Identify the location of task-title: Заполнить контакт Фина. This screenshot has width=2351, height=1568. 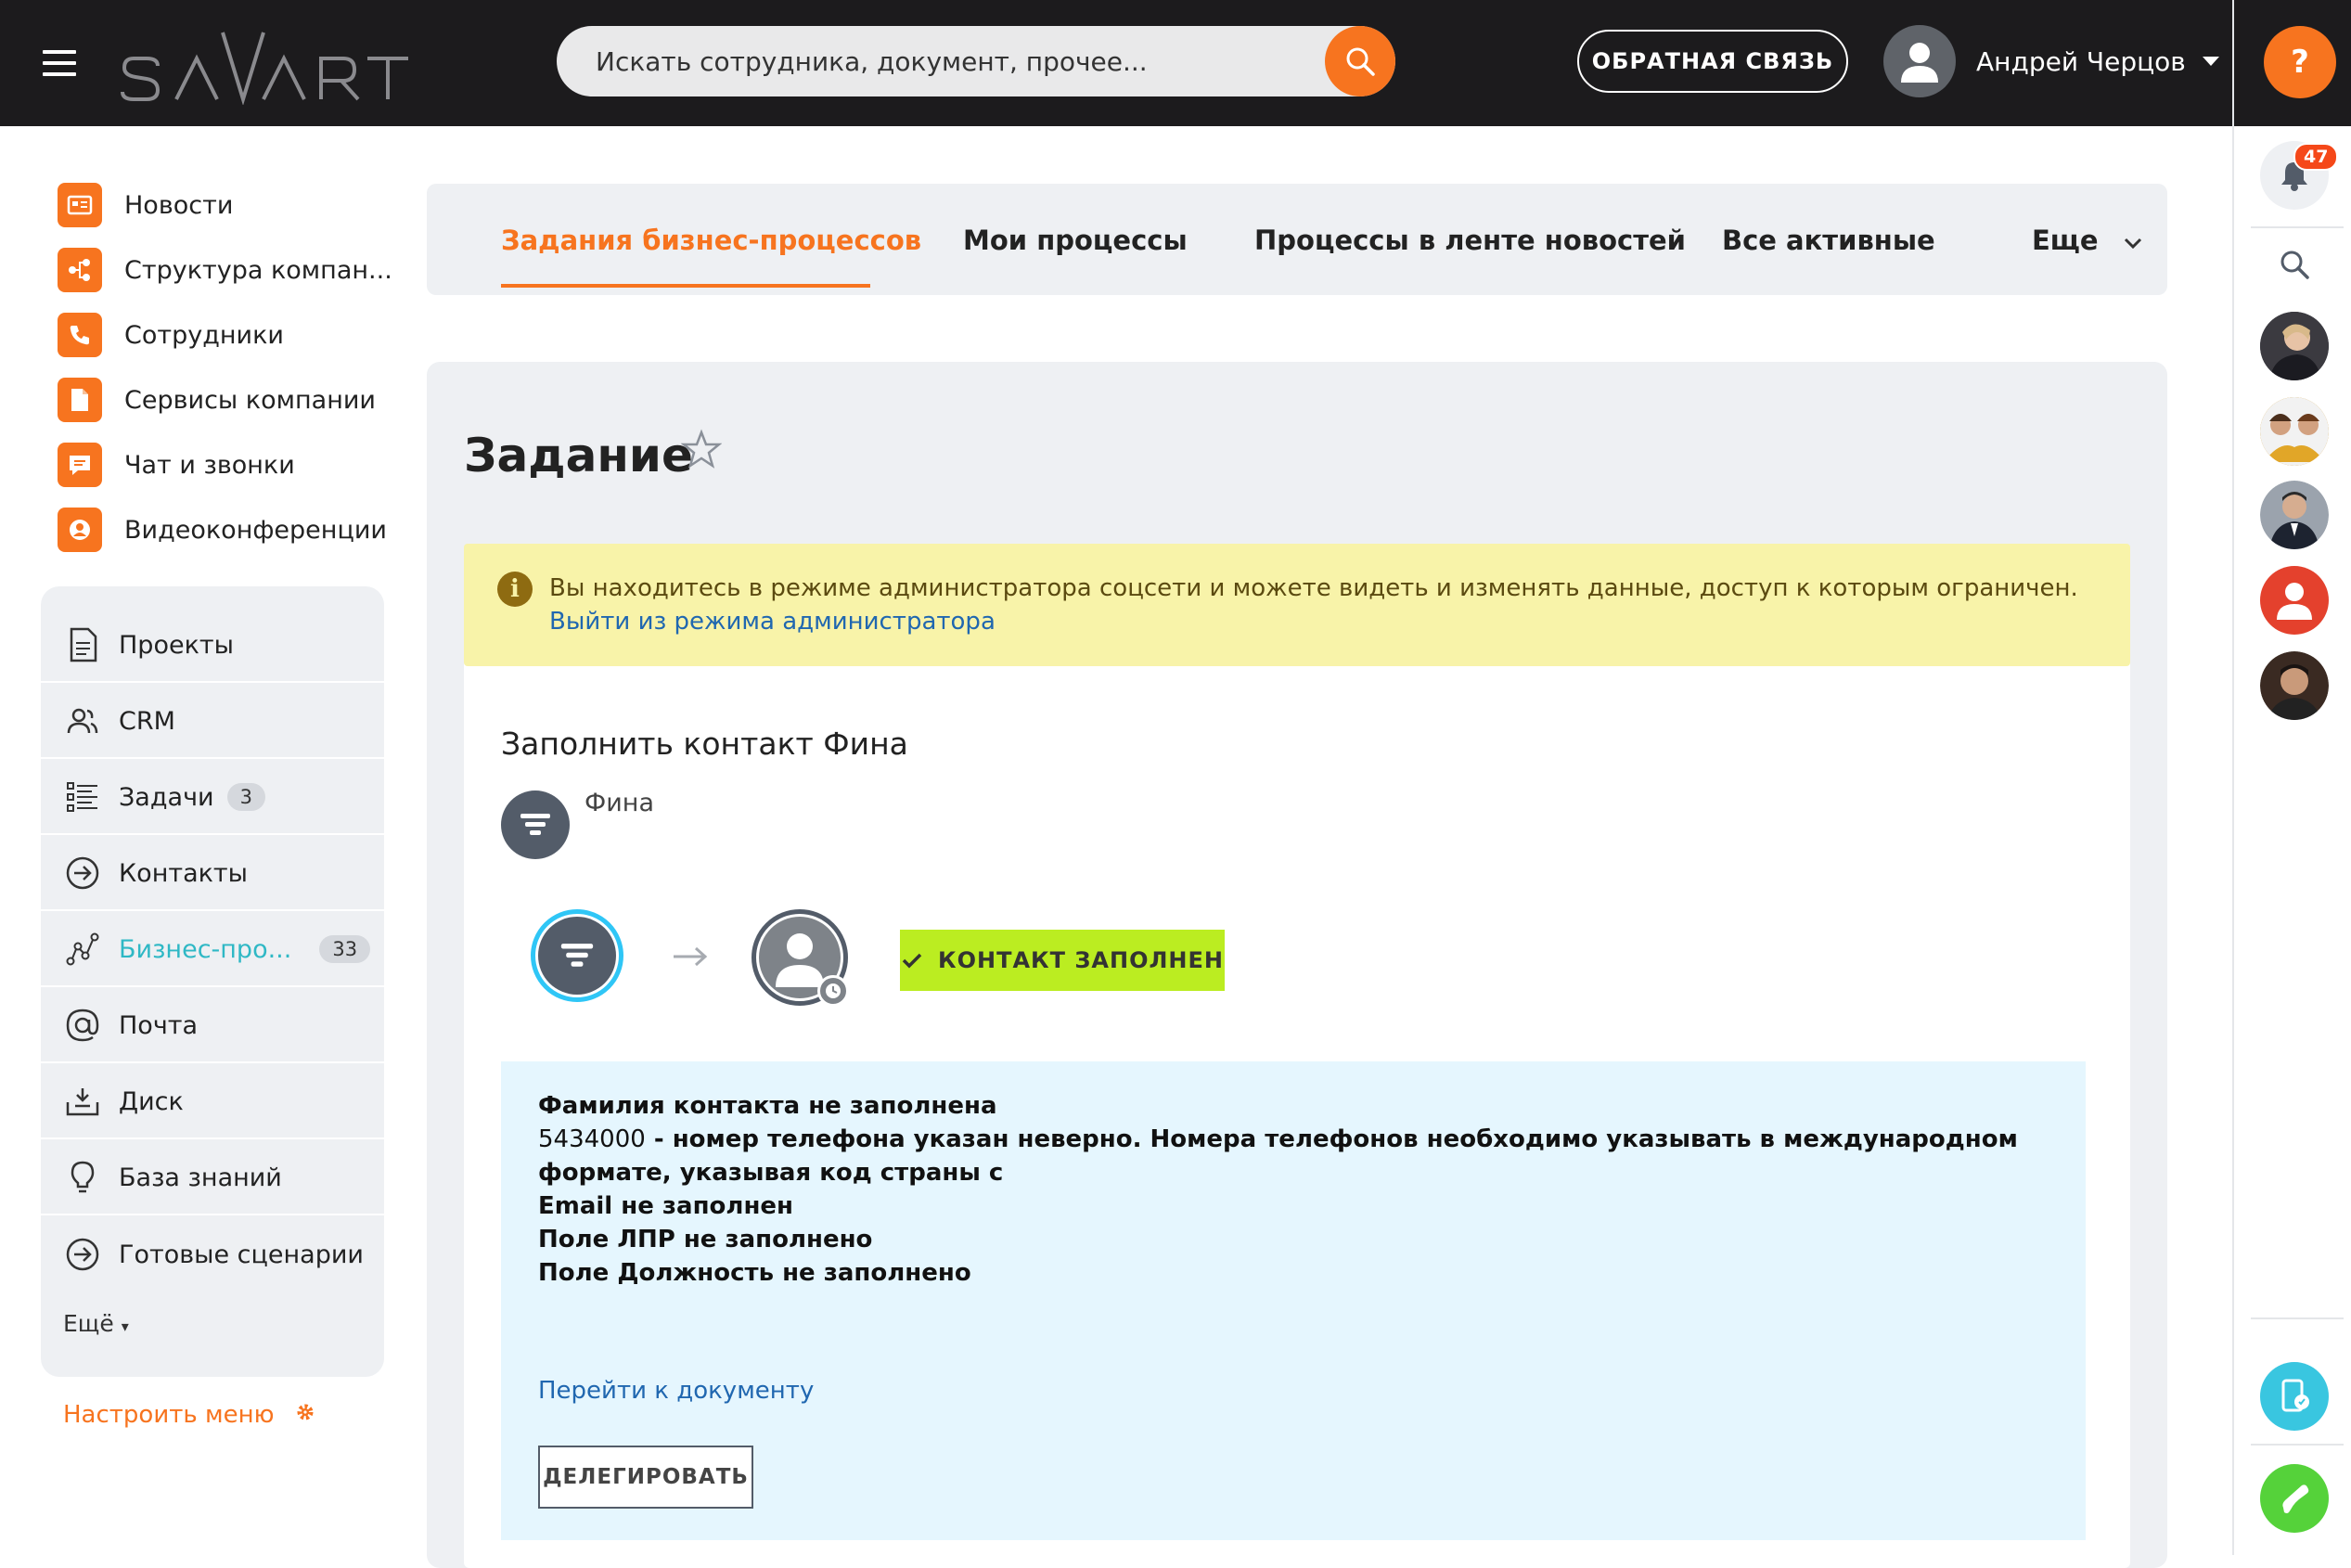
(704, 744).